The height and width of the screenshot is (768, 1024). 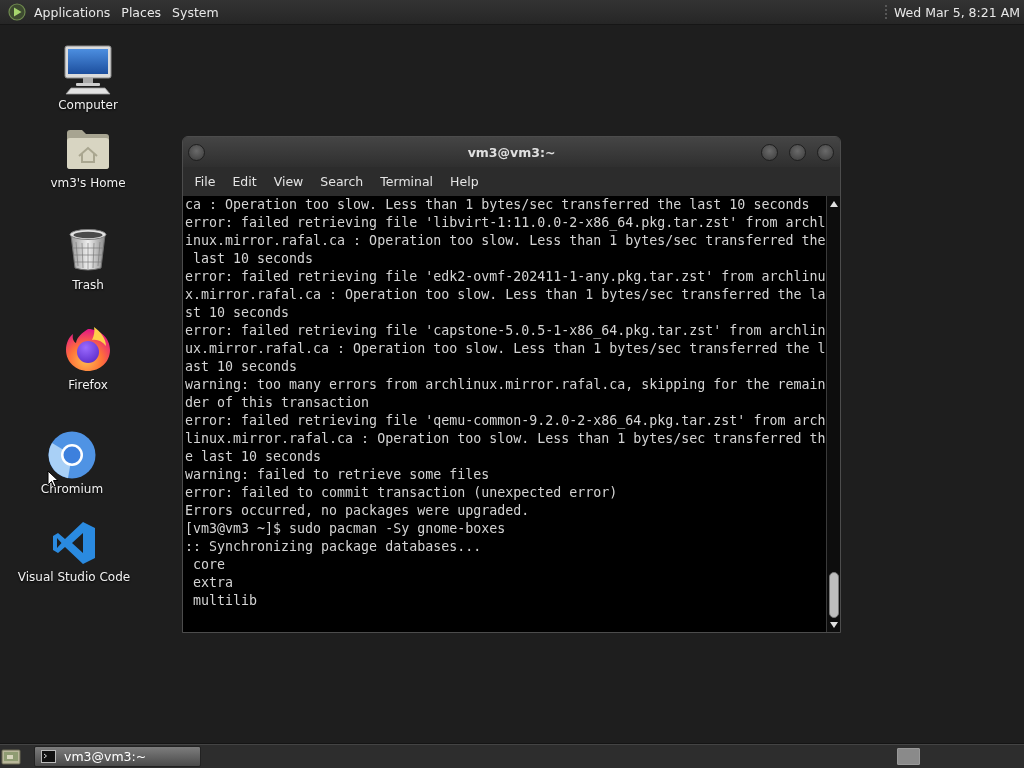 I want to click on terminal-line: Errors occurred, no packages were upgraded., so click(x=358, y=511).